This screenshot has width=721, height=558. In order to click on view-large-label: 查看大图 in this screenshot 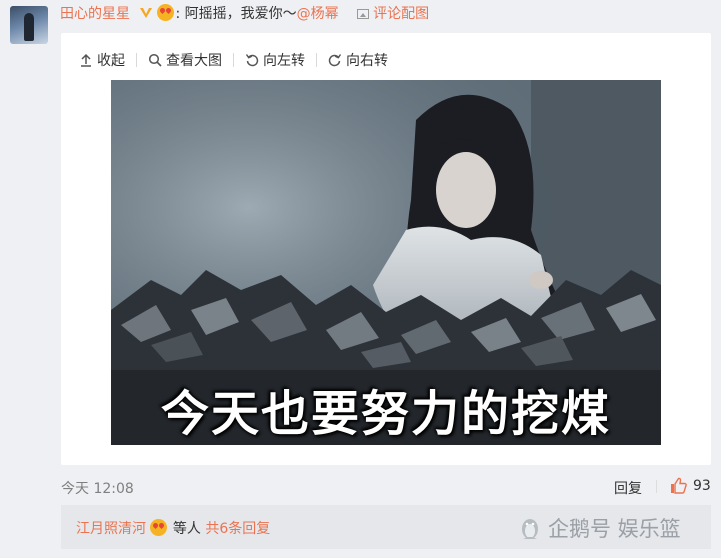, I will do `click(194, 61)`.